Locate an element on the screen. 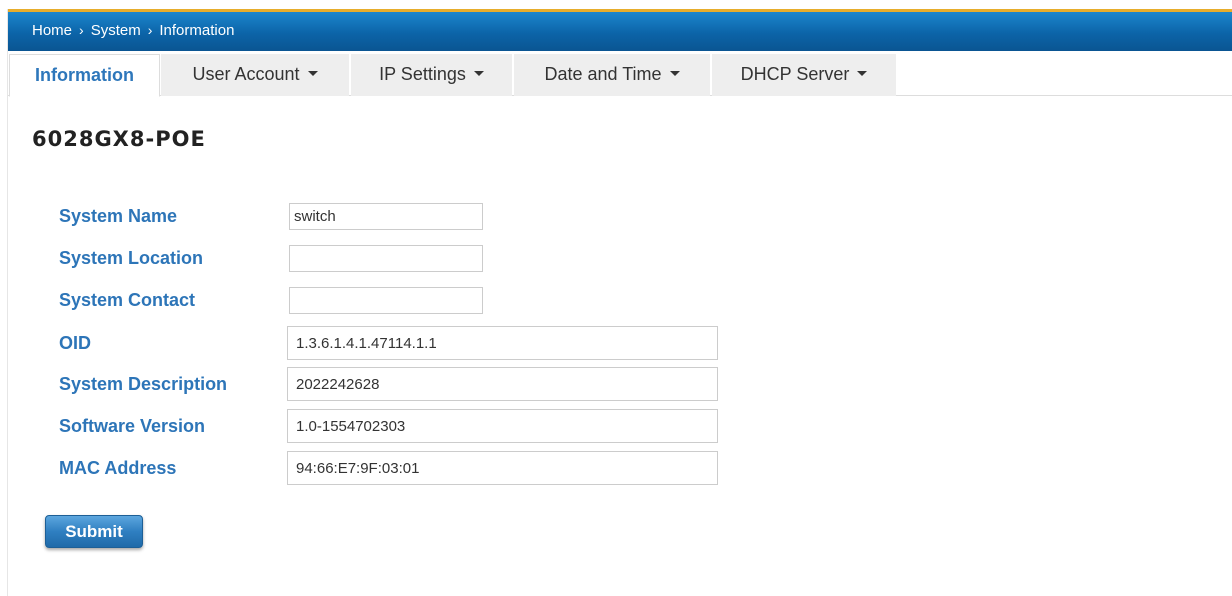 The height and width of the screenshot is (596, 1232). software-version-field is located at coordinates (502, 426).